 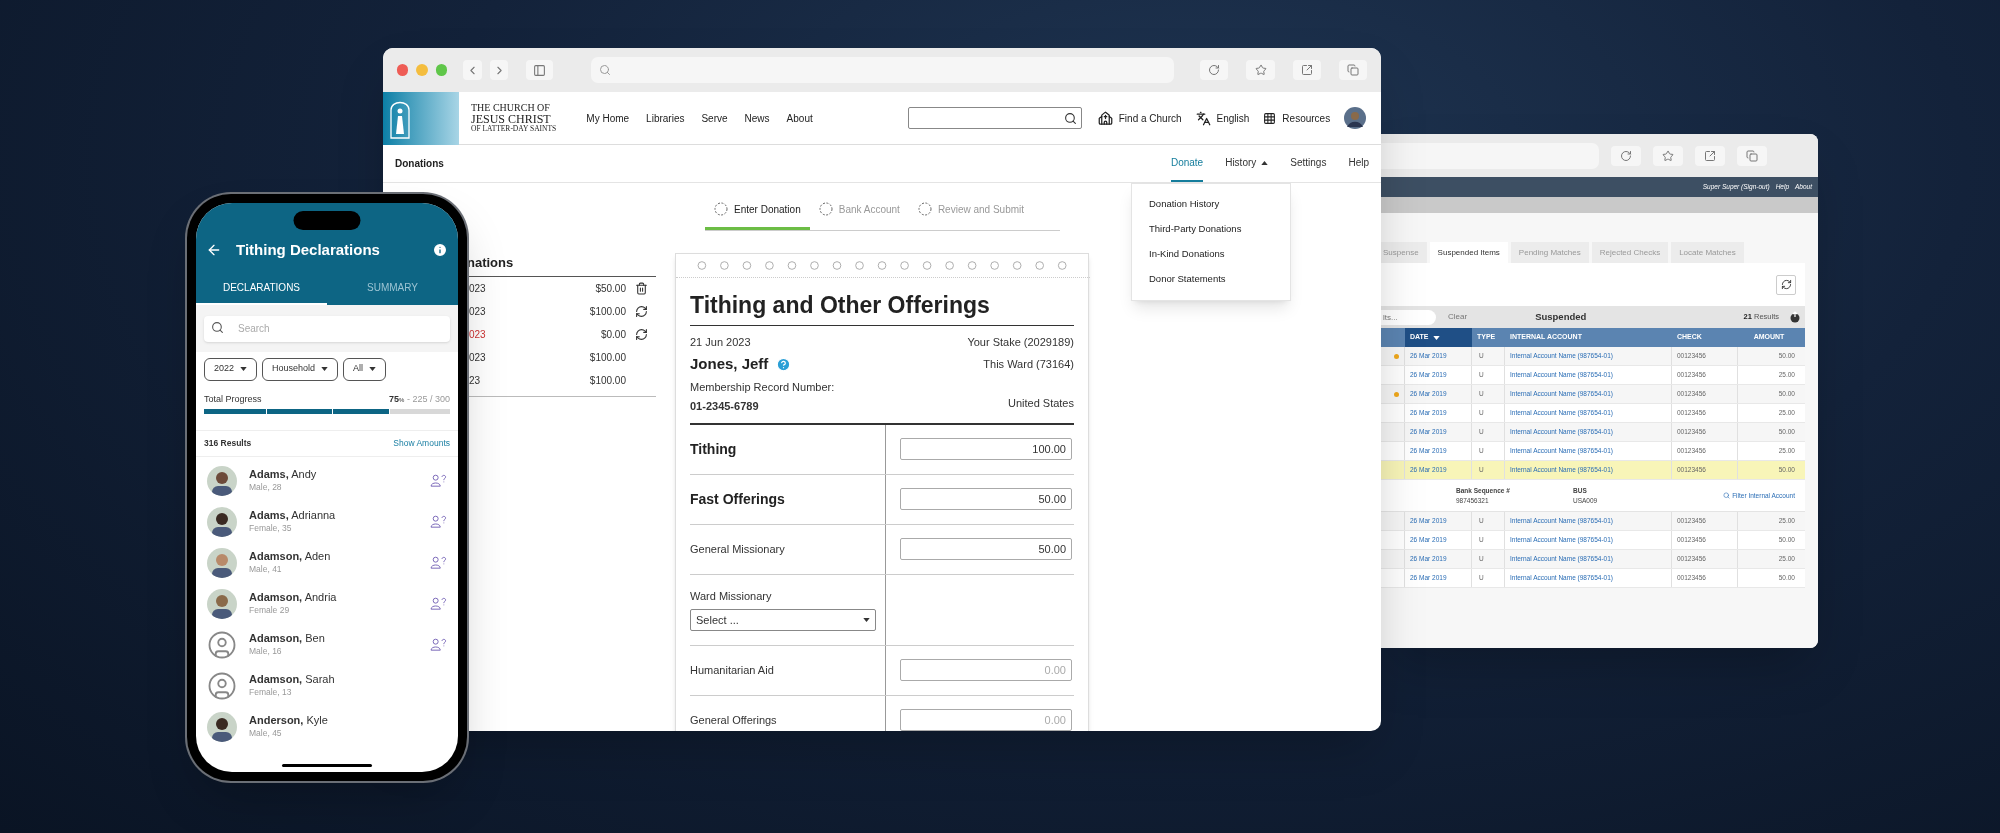 What do you see at coordinates (292, 680) in the screenshot?
I see `person-name: Adamson, Sarah` at bounding box center [292, 680].